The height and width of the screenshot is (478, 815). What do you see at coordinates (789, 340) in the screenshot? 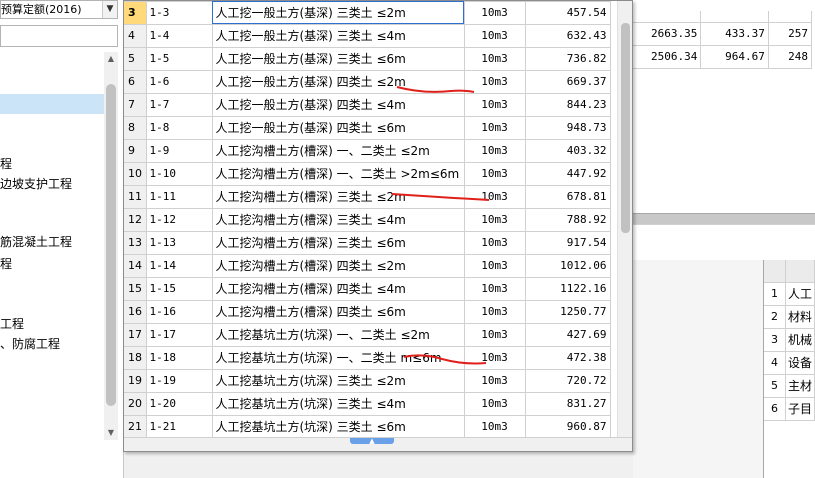
I see `resource-row: 3 机械` at bounding box center [789, 340].